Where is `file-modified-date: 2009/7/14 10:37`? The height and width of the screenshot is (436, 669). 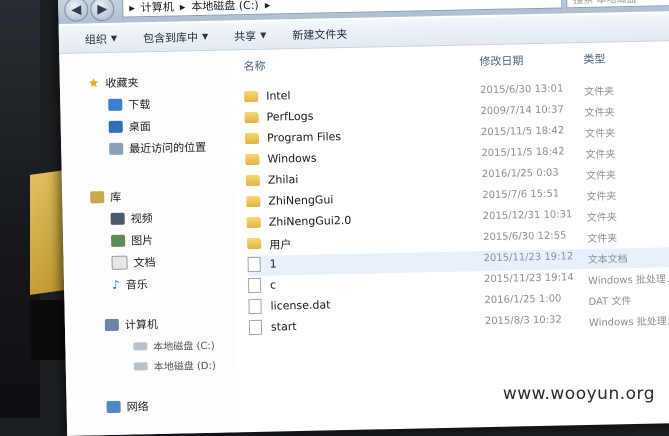
file-modified-date: 2009/7/14 10:37 is located at coordinates (522, 111).